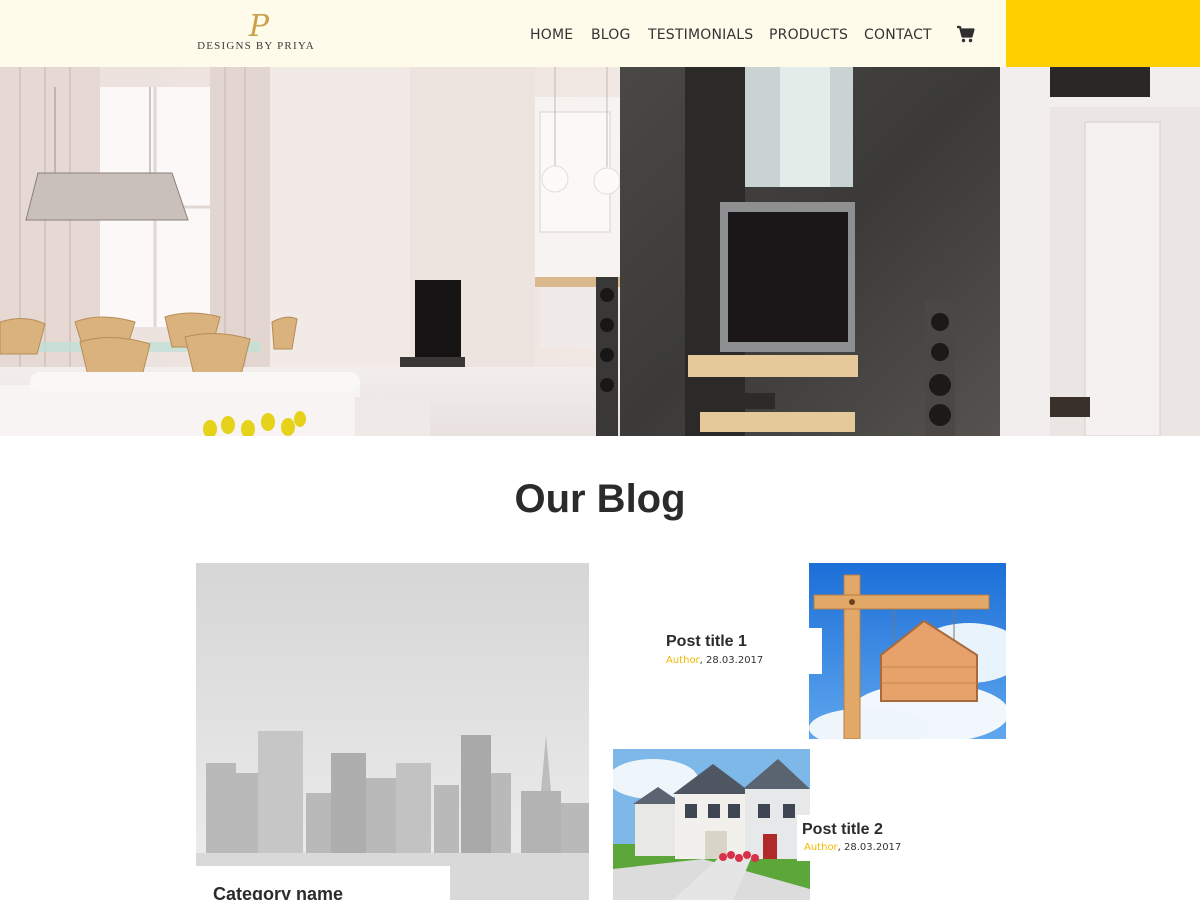 The width and height of the screenshot is (1200, 900). I want to click on nav-blog: BLOG, so click(611, 35).